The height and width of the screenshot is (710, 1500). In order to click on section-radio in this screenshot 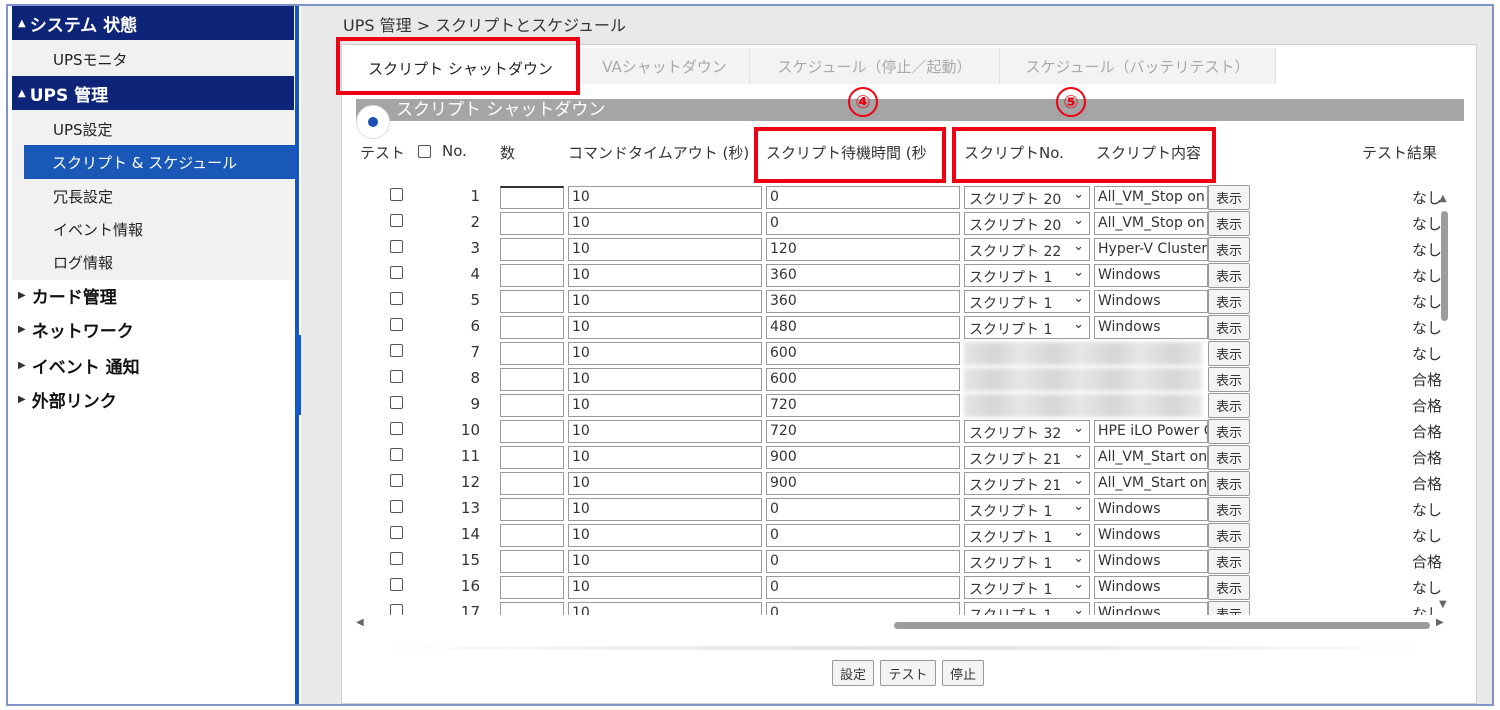, I will do `click(373, 122)`.